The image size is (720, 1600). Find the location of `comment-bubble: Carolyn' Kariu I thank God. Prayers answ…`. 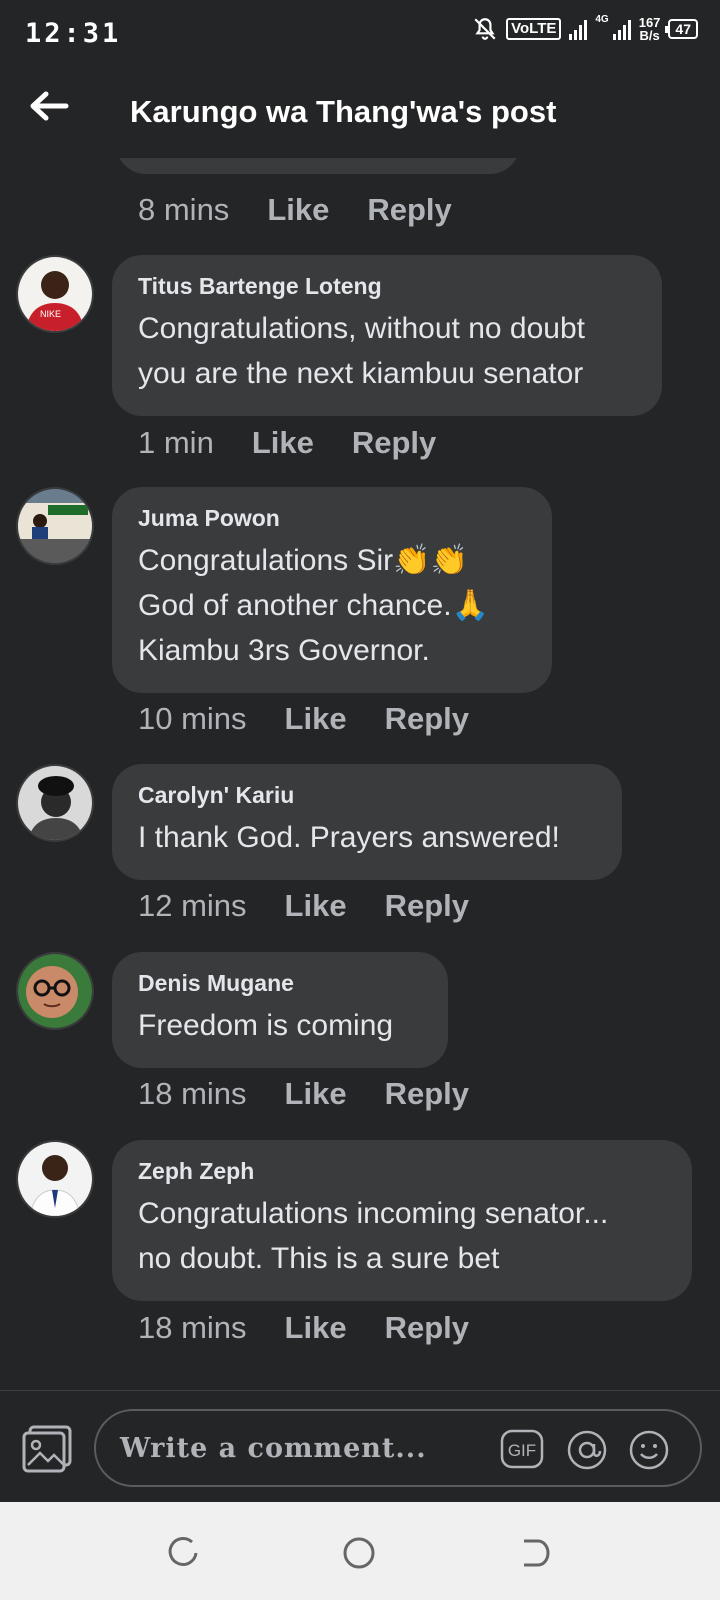

comment-bubble: Carolyn' Kariu I thank God. Prayers answ… is located at coordinates (367, 822).